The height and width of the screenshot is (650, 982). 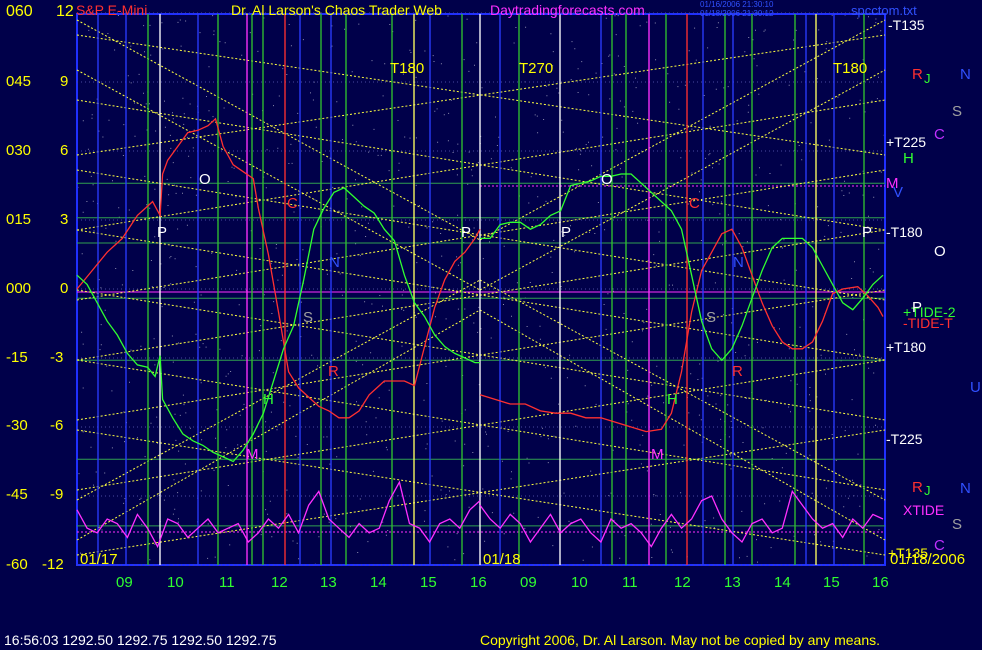 What do you see at coordinates (630, 582) in the screenshot?
I see `hour-label-11-day2: 11` at bounding box center [630, 582].